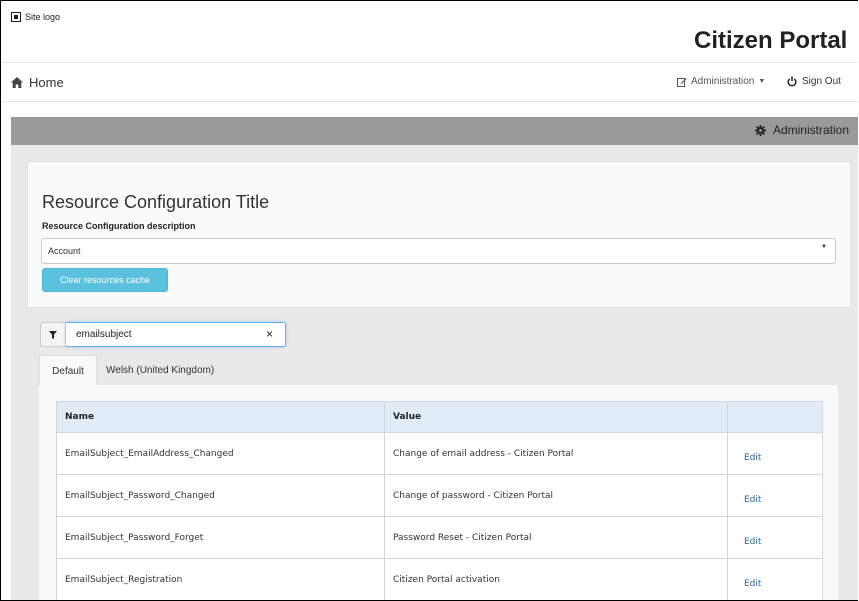  I want to click on column-header-name: Name, so click(220, 417).